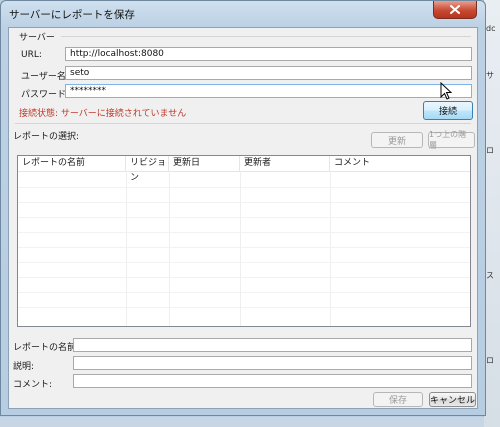  I want to click on description-input, so click(272, 363).